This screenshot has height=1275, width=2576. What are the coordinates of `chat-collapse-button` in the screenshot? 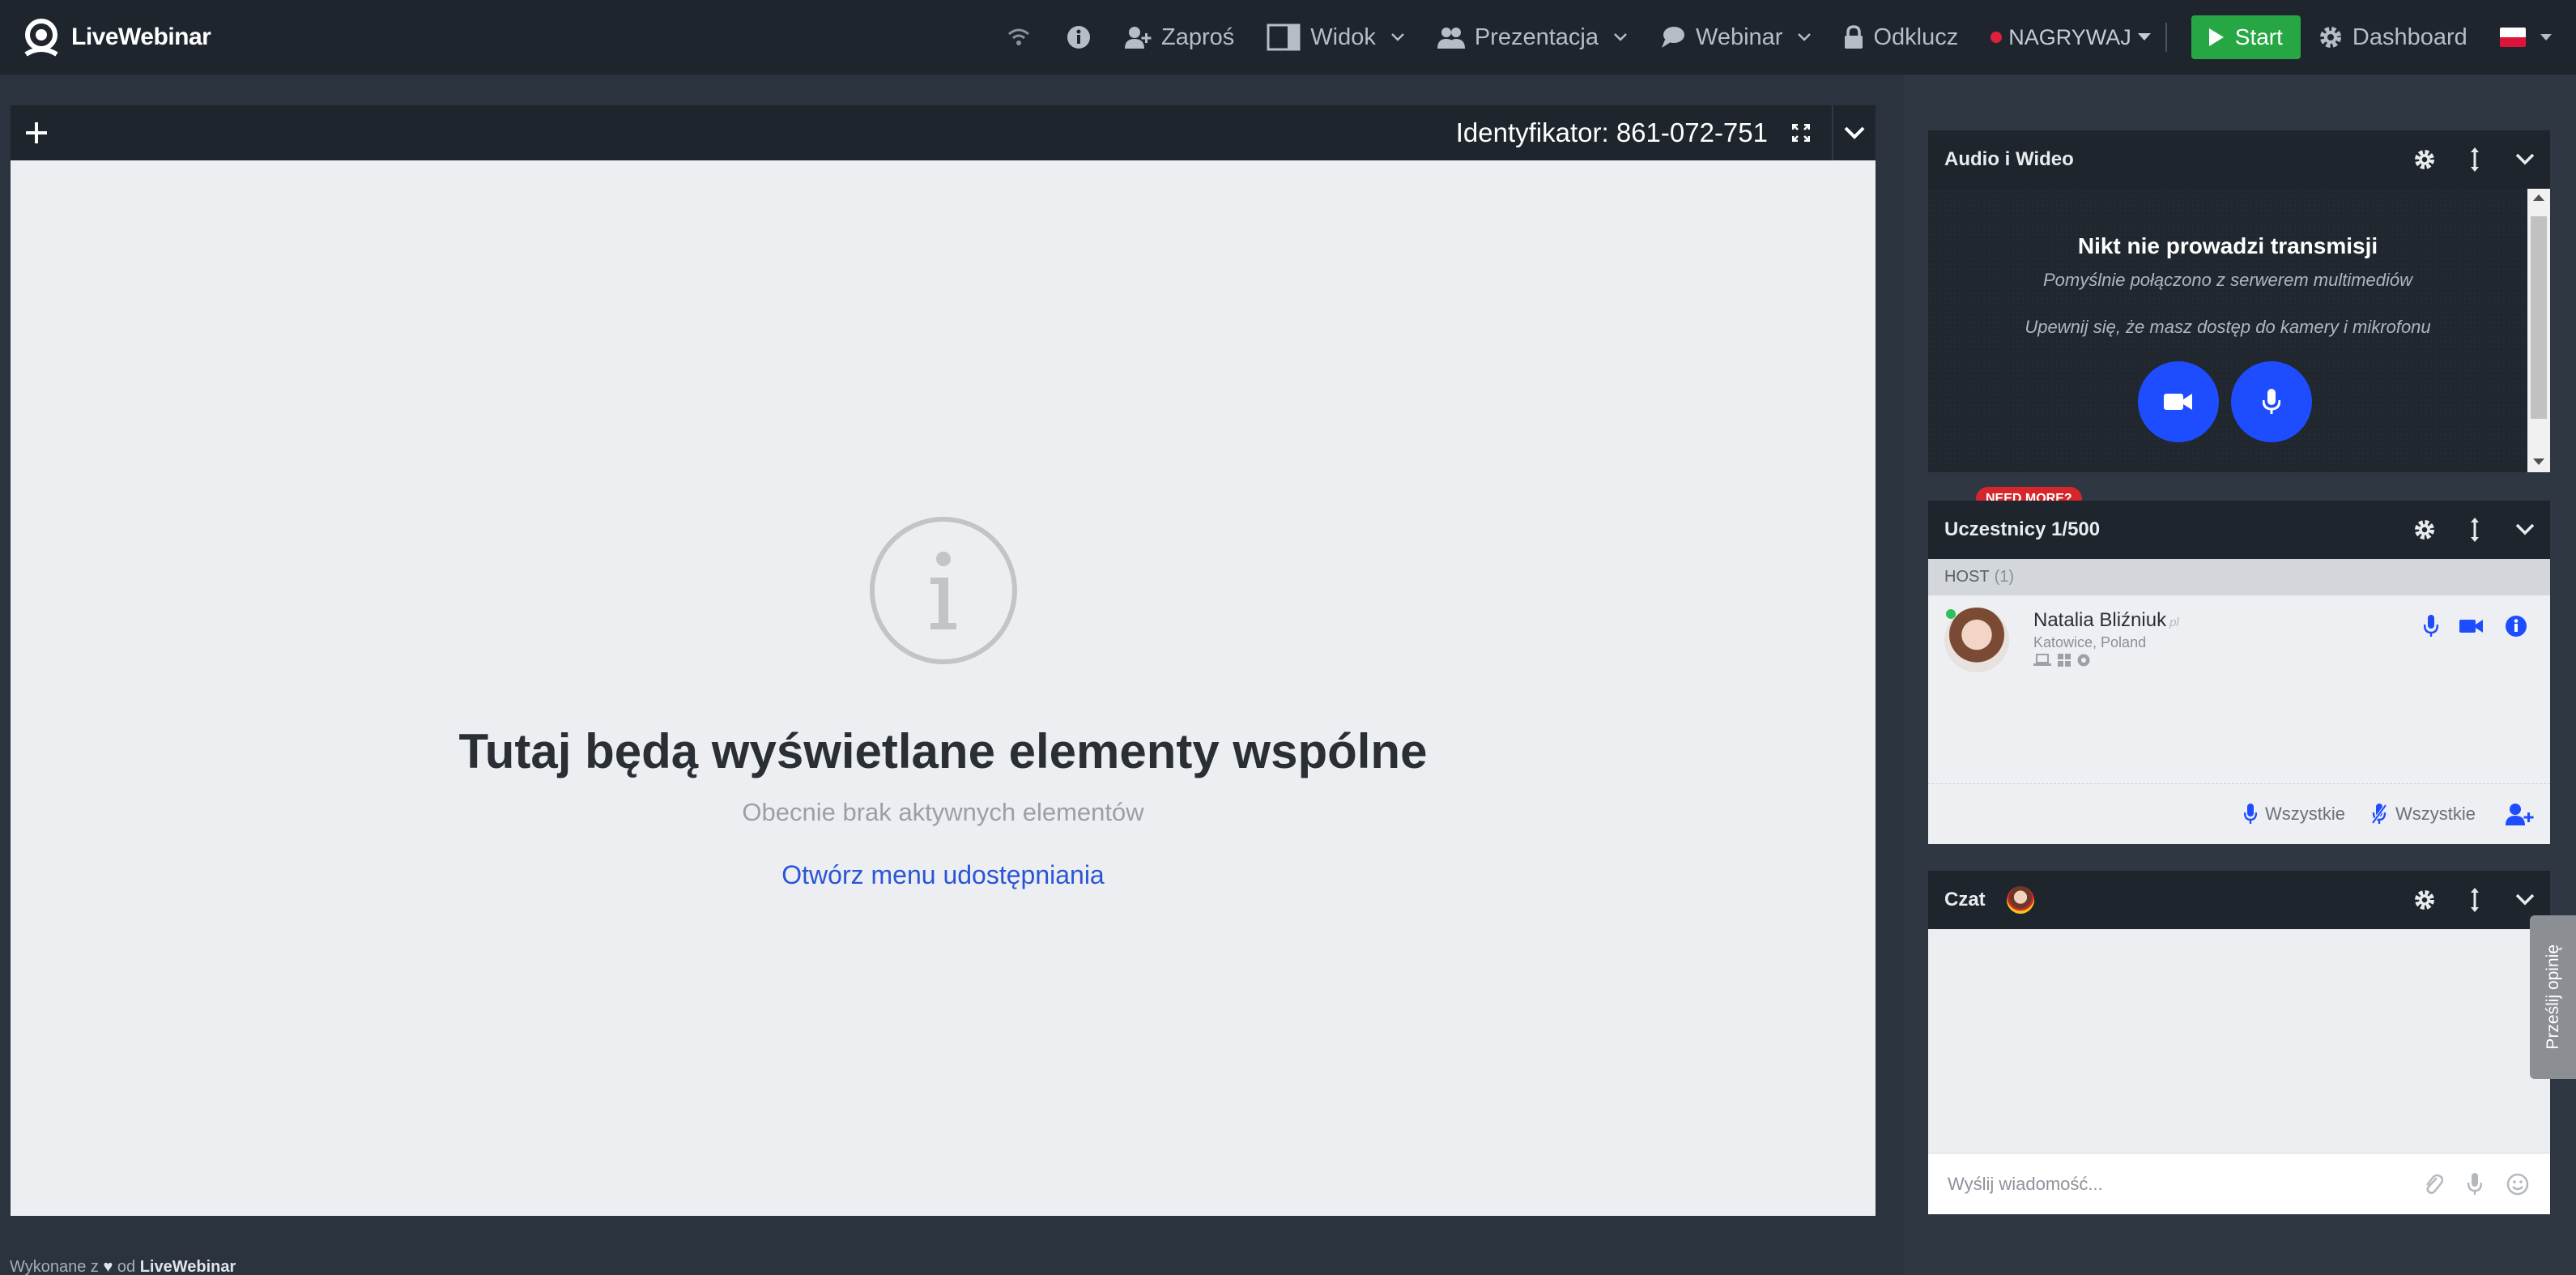 It's located at (2525, 899).